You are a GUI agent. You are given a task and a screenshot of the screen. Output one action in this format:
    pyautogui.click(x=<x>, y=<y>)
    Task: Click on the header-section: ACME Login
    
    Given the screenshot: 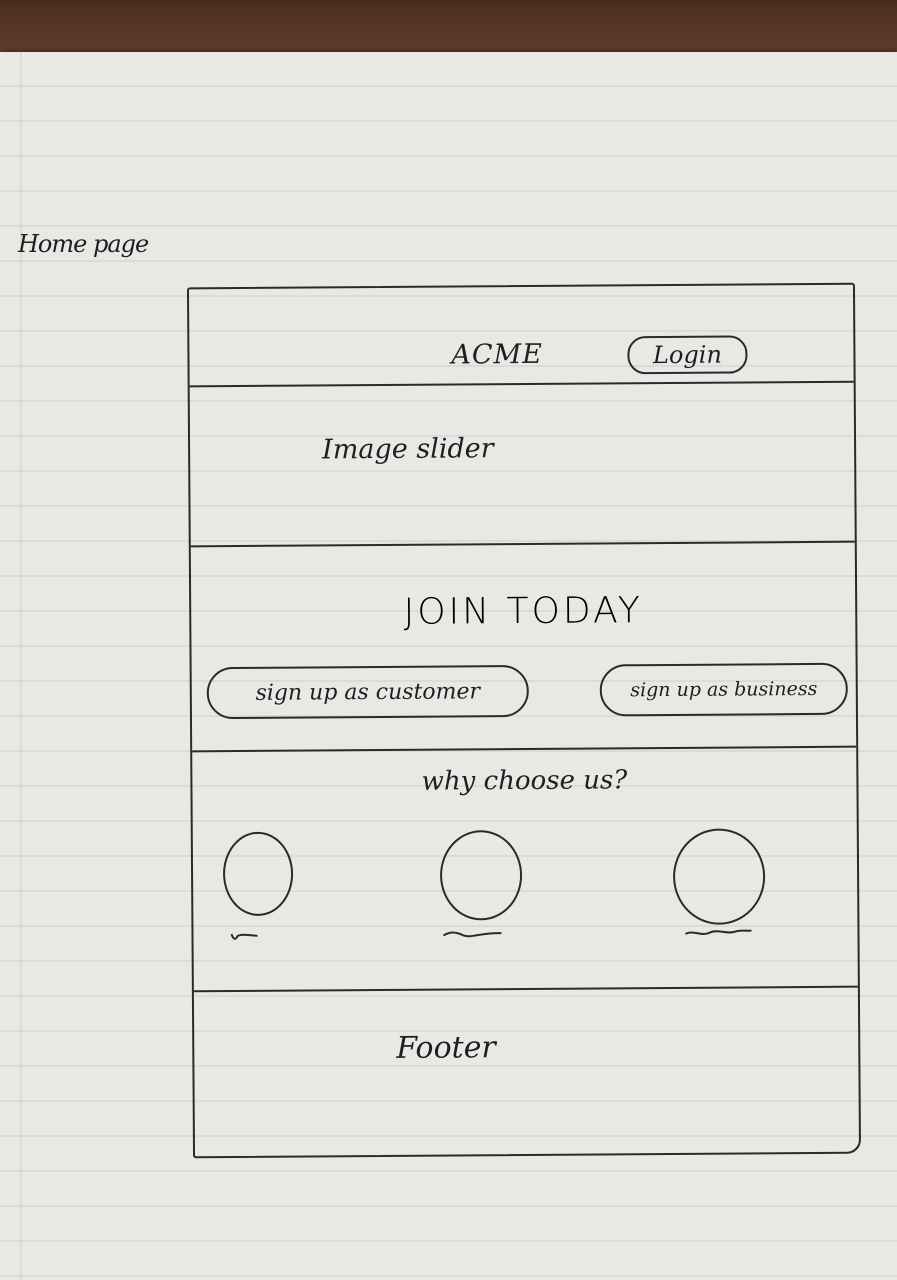 What is the action you would take?
    pyautogui.click(x=521, y=336)
    